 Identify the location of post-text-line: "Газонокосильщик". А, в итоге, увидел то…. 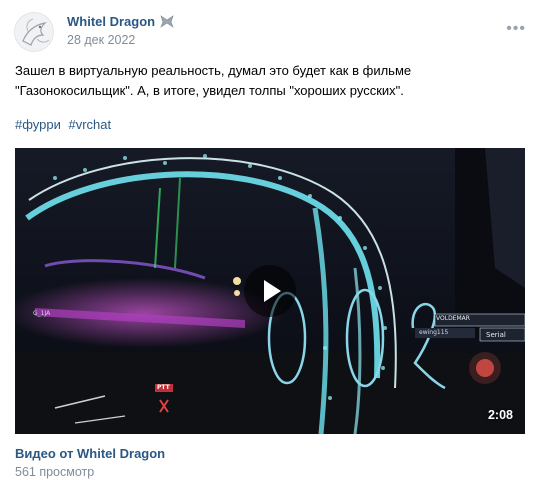
(209, 90).